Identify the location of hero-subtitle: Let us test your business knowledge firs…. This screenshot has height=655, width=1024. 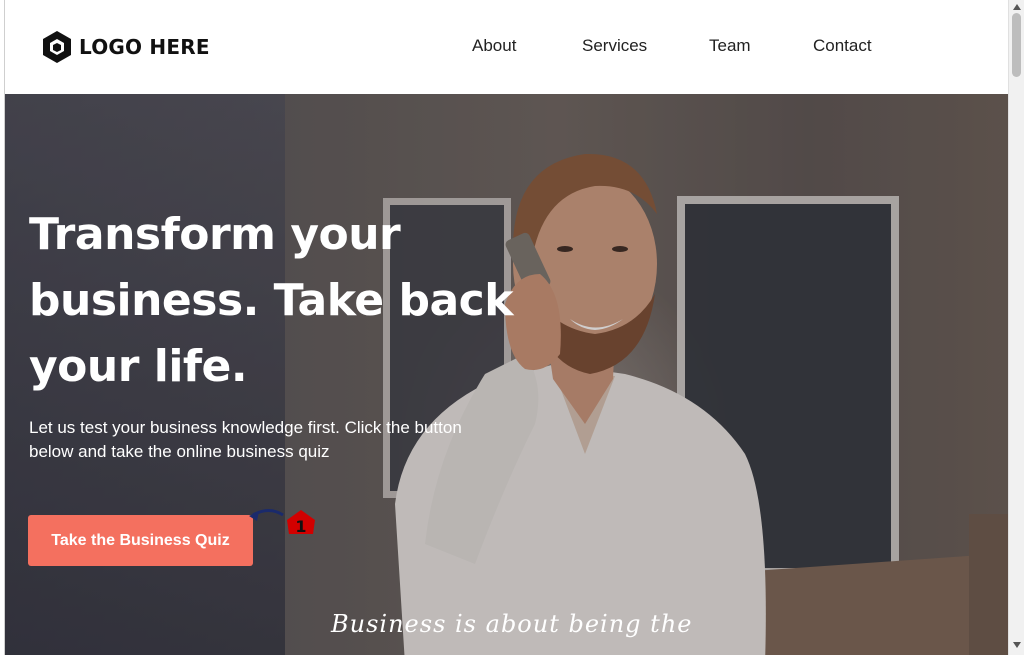
(289, 440).